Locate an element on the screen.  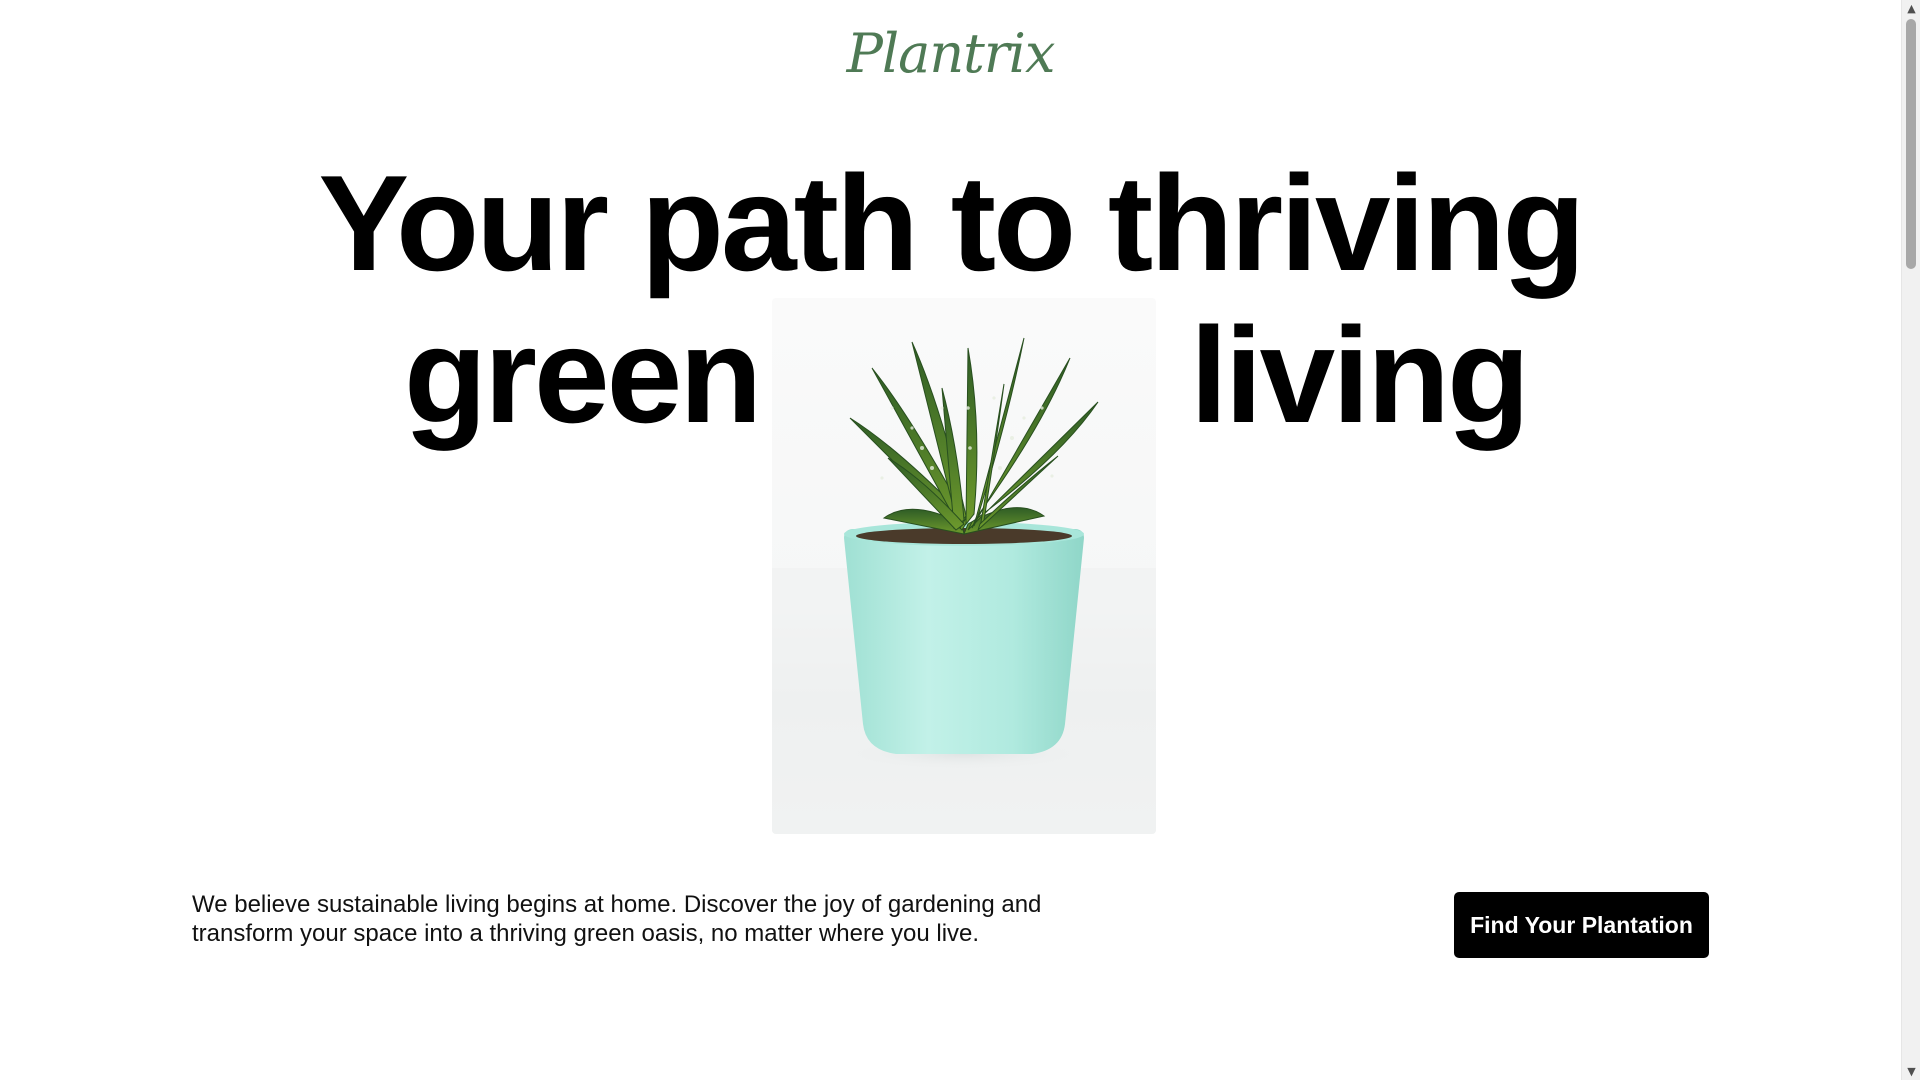
triangle-up-icon: ▲ is located at coordinates (1911, 8).